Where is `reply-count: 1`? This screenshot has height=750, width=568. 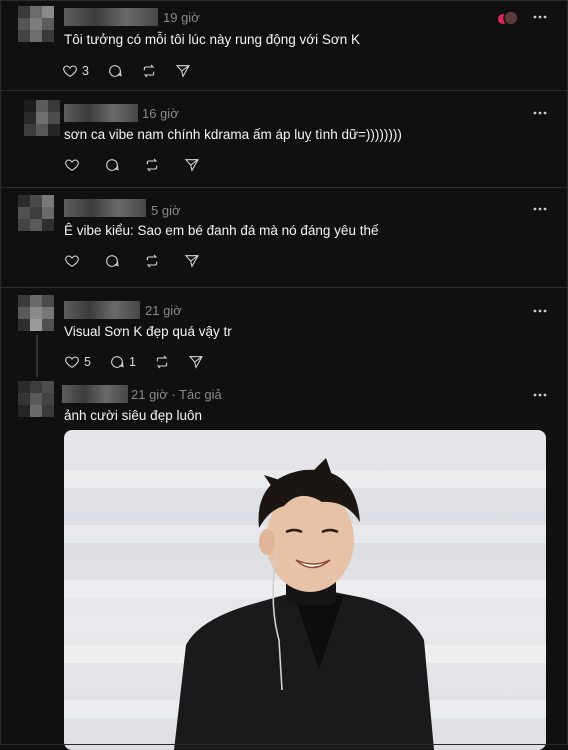
reply-count: 1 is located at coordinates (132, 362).